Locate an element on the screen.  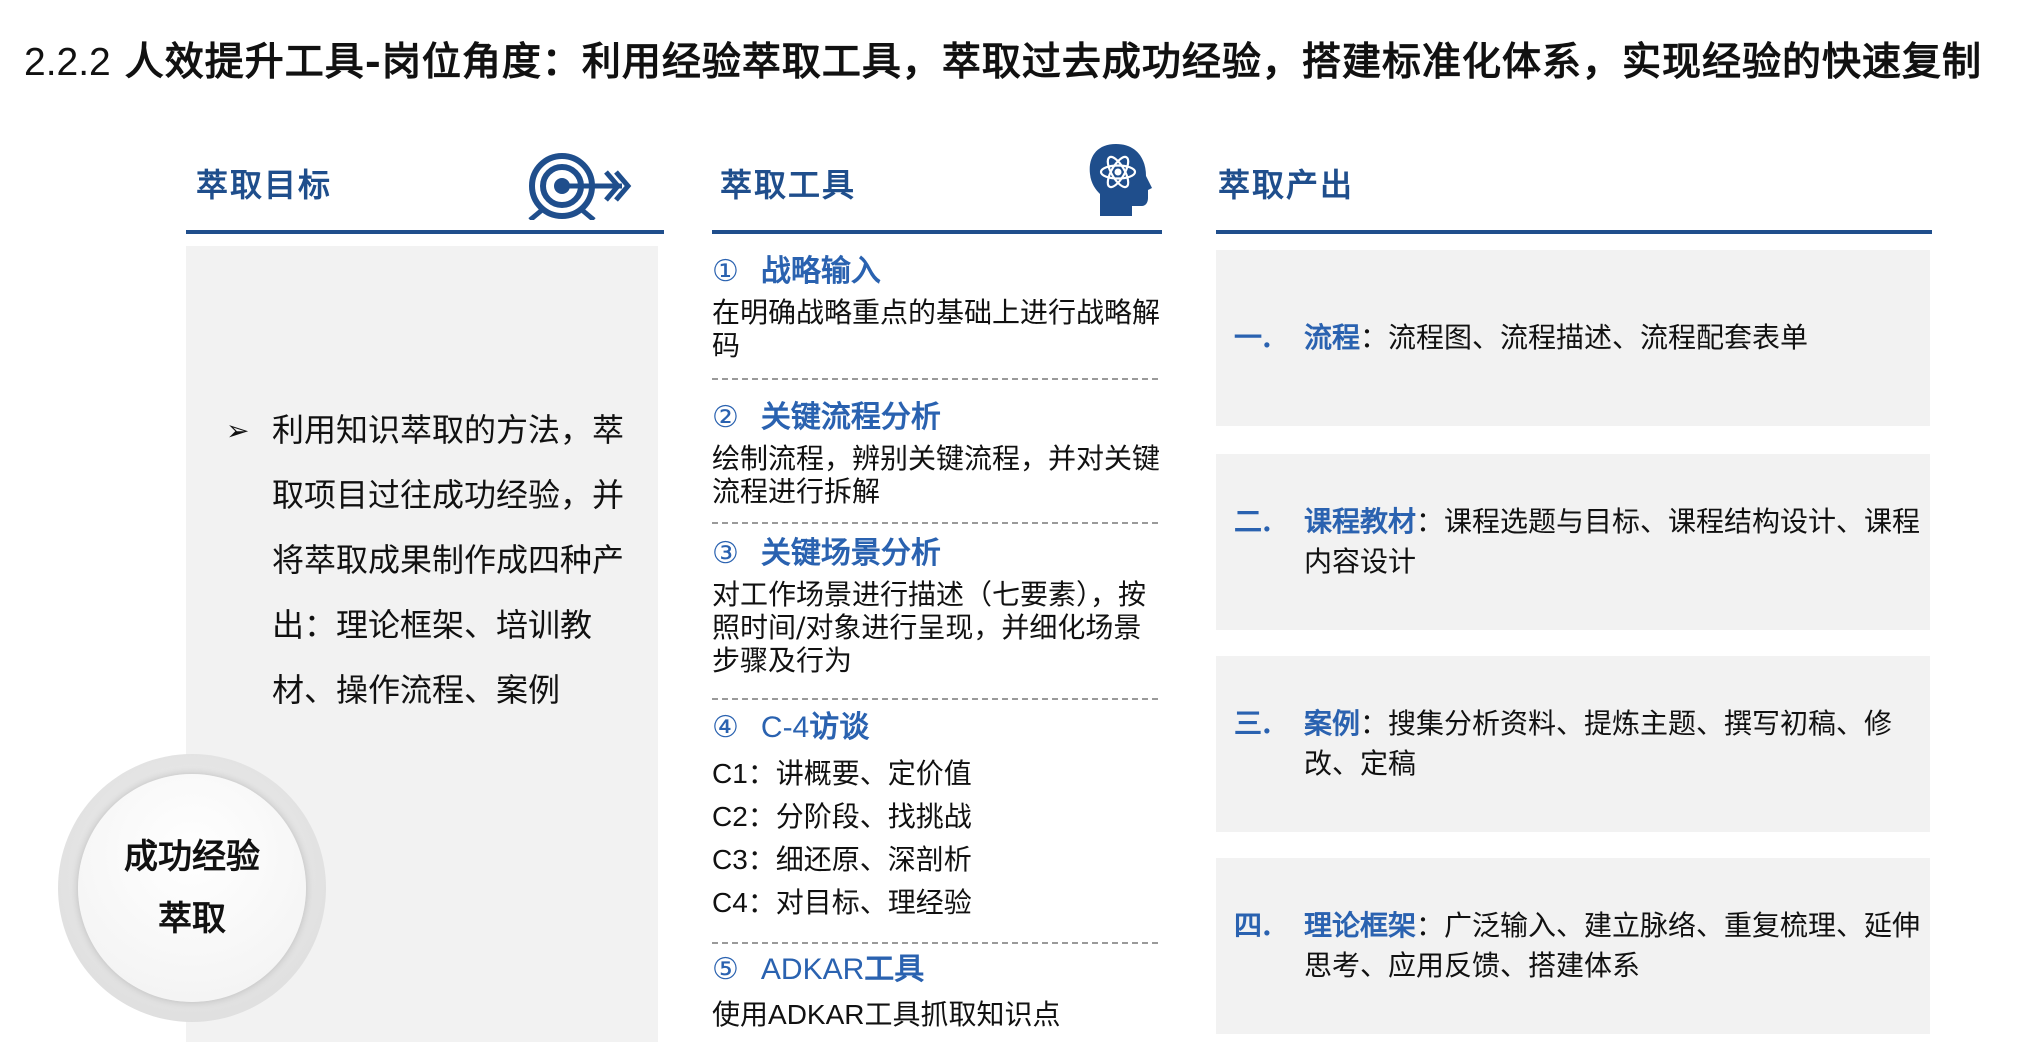
c4-line: C3：细还原、深剖析 is located at coordinates (936, 859).